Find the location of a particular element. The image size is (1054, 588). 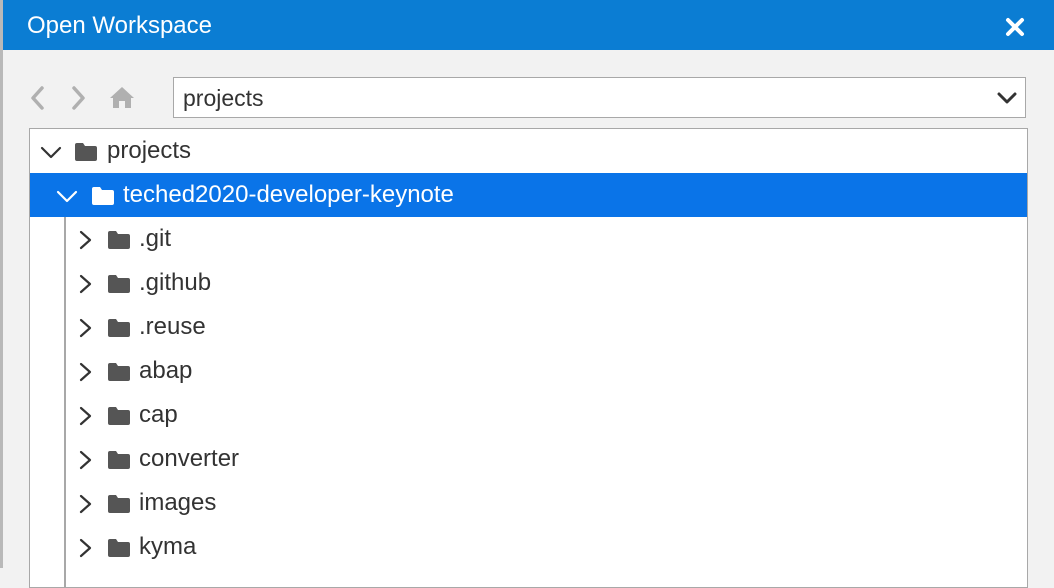

tree-row-label: cap is located at coordinates (158, 414).